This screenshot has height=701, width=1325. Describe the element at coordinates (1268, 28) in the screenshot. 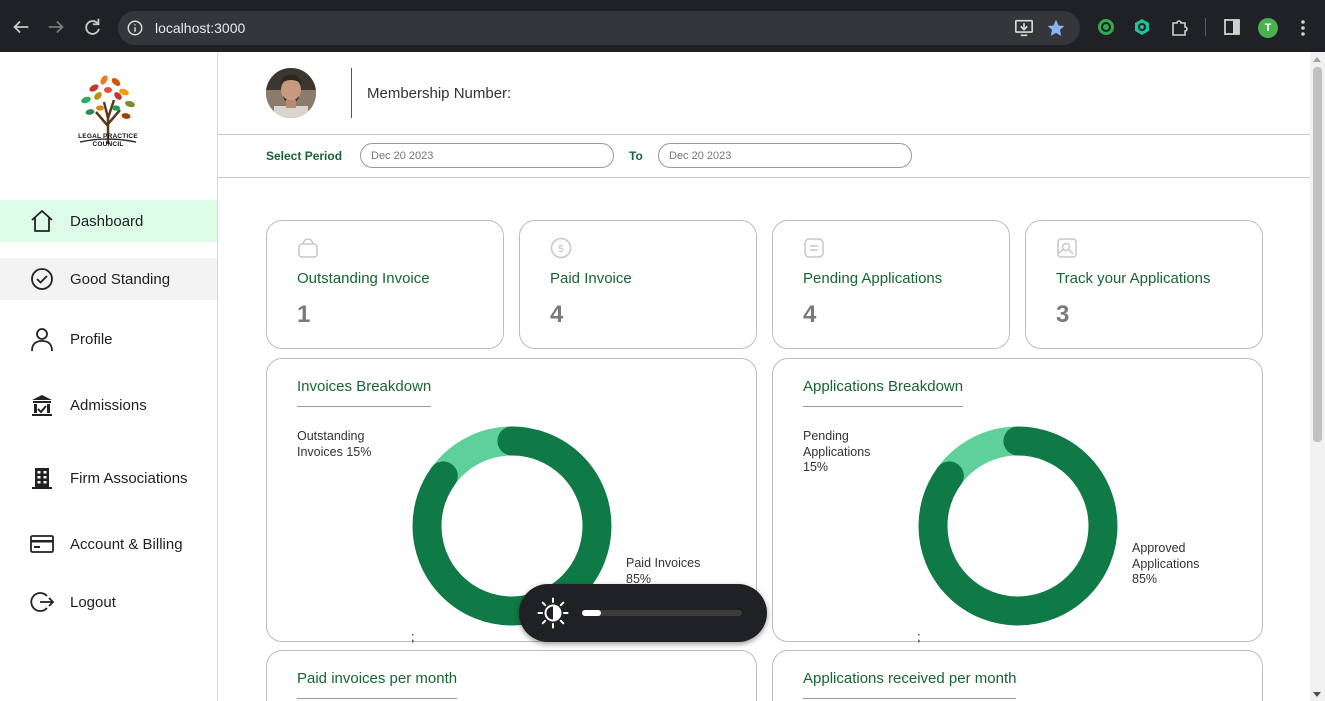

I see `profile-avatar: T` at that location.